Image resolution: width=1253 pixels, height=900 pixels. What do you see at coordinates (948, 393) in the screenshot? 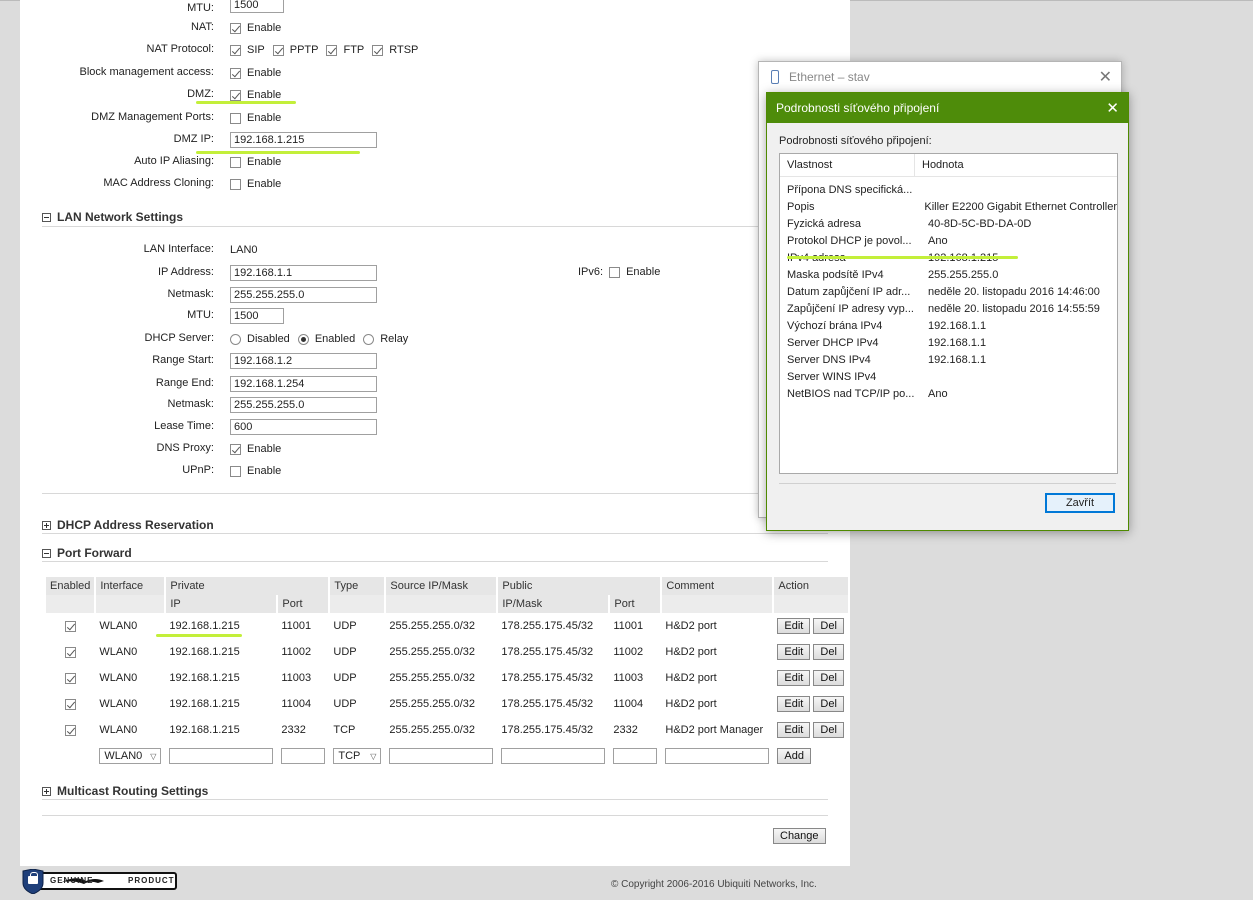
I see `list-item: NetBIOS nad TCP/IP po... Ano` at bounding box center [948, 393].